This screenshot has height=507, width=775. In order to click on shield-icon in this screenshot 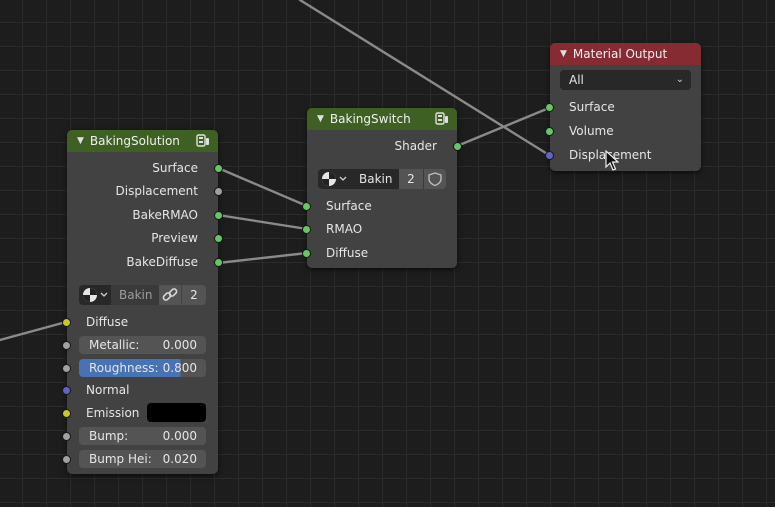, I will do `click(435, 179)`.